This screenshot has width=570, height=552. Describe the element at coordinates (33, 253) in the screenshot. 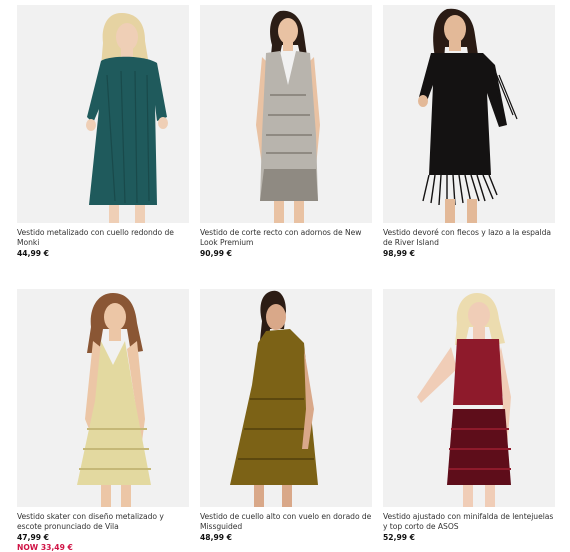

I see `product-price: 44,99 €` at that location.